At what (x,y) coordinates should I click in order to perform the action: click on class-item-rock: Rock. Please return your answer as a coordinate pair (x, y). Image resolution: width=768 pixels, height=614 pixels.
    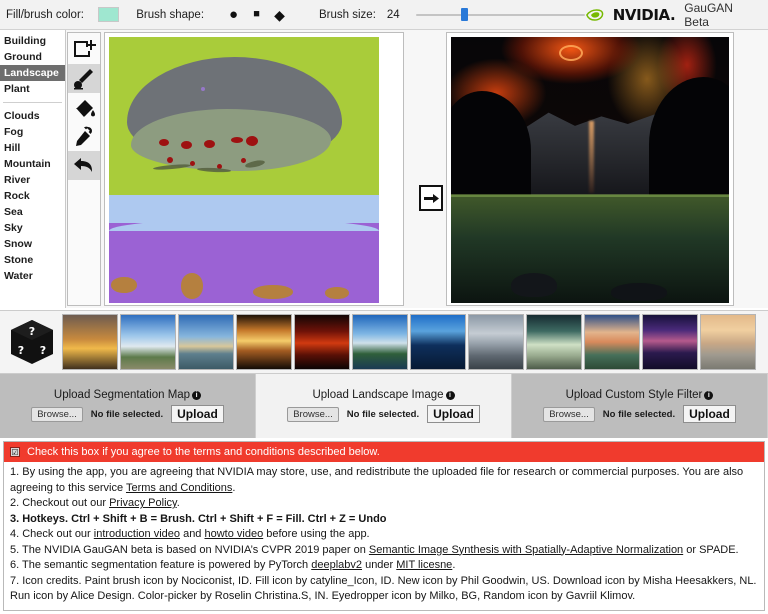
    Looking at the image, I should click on (32, 196).